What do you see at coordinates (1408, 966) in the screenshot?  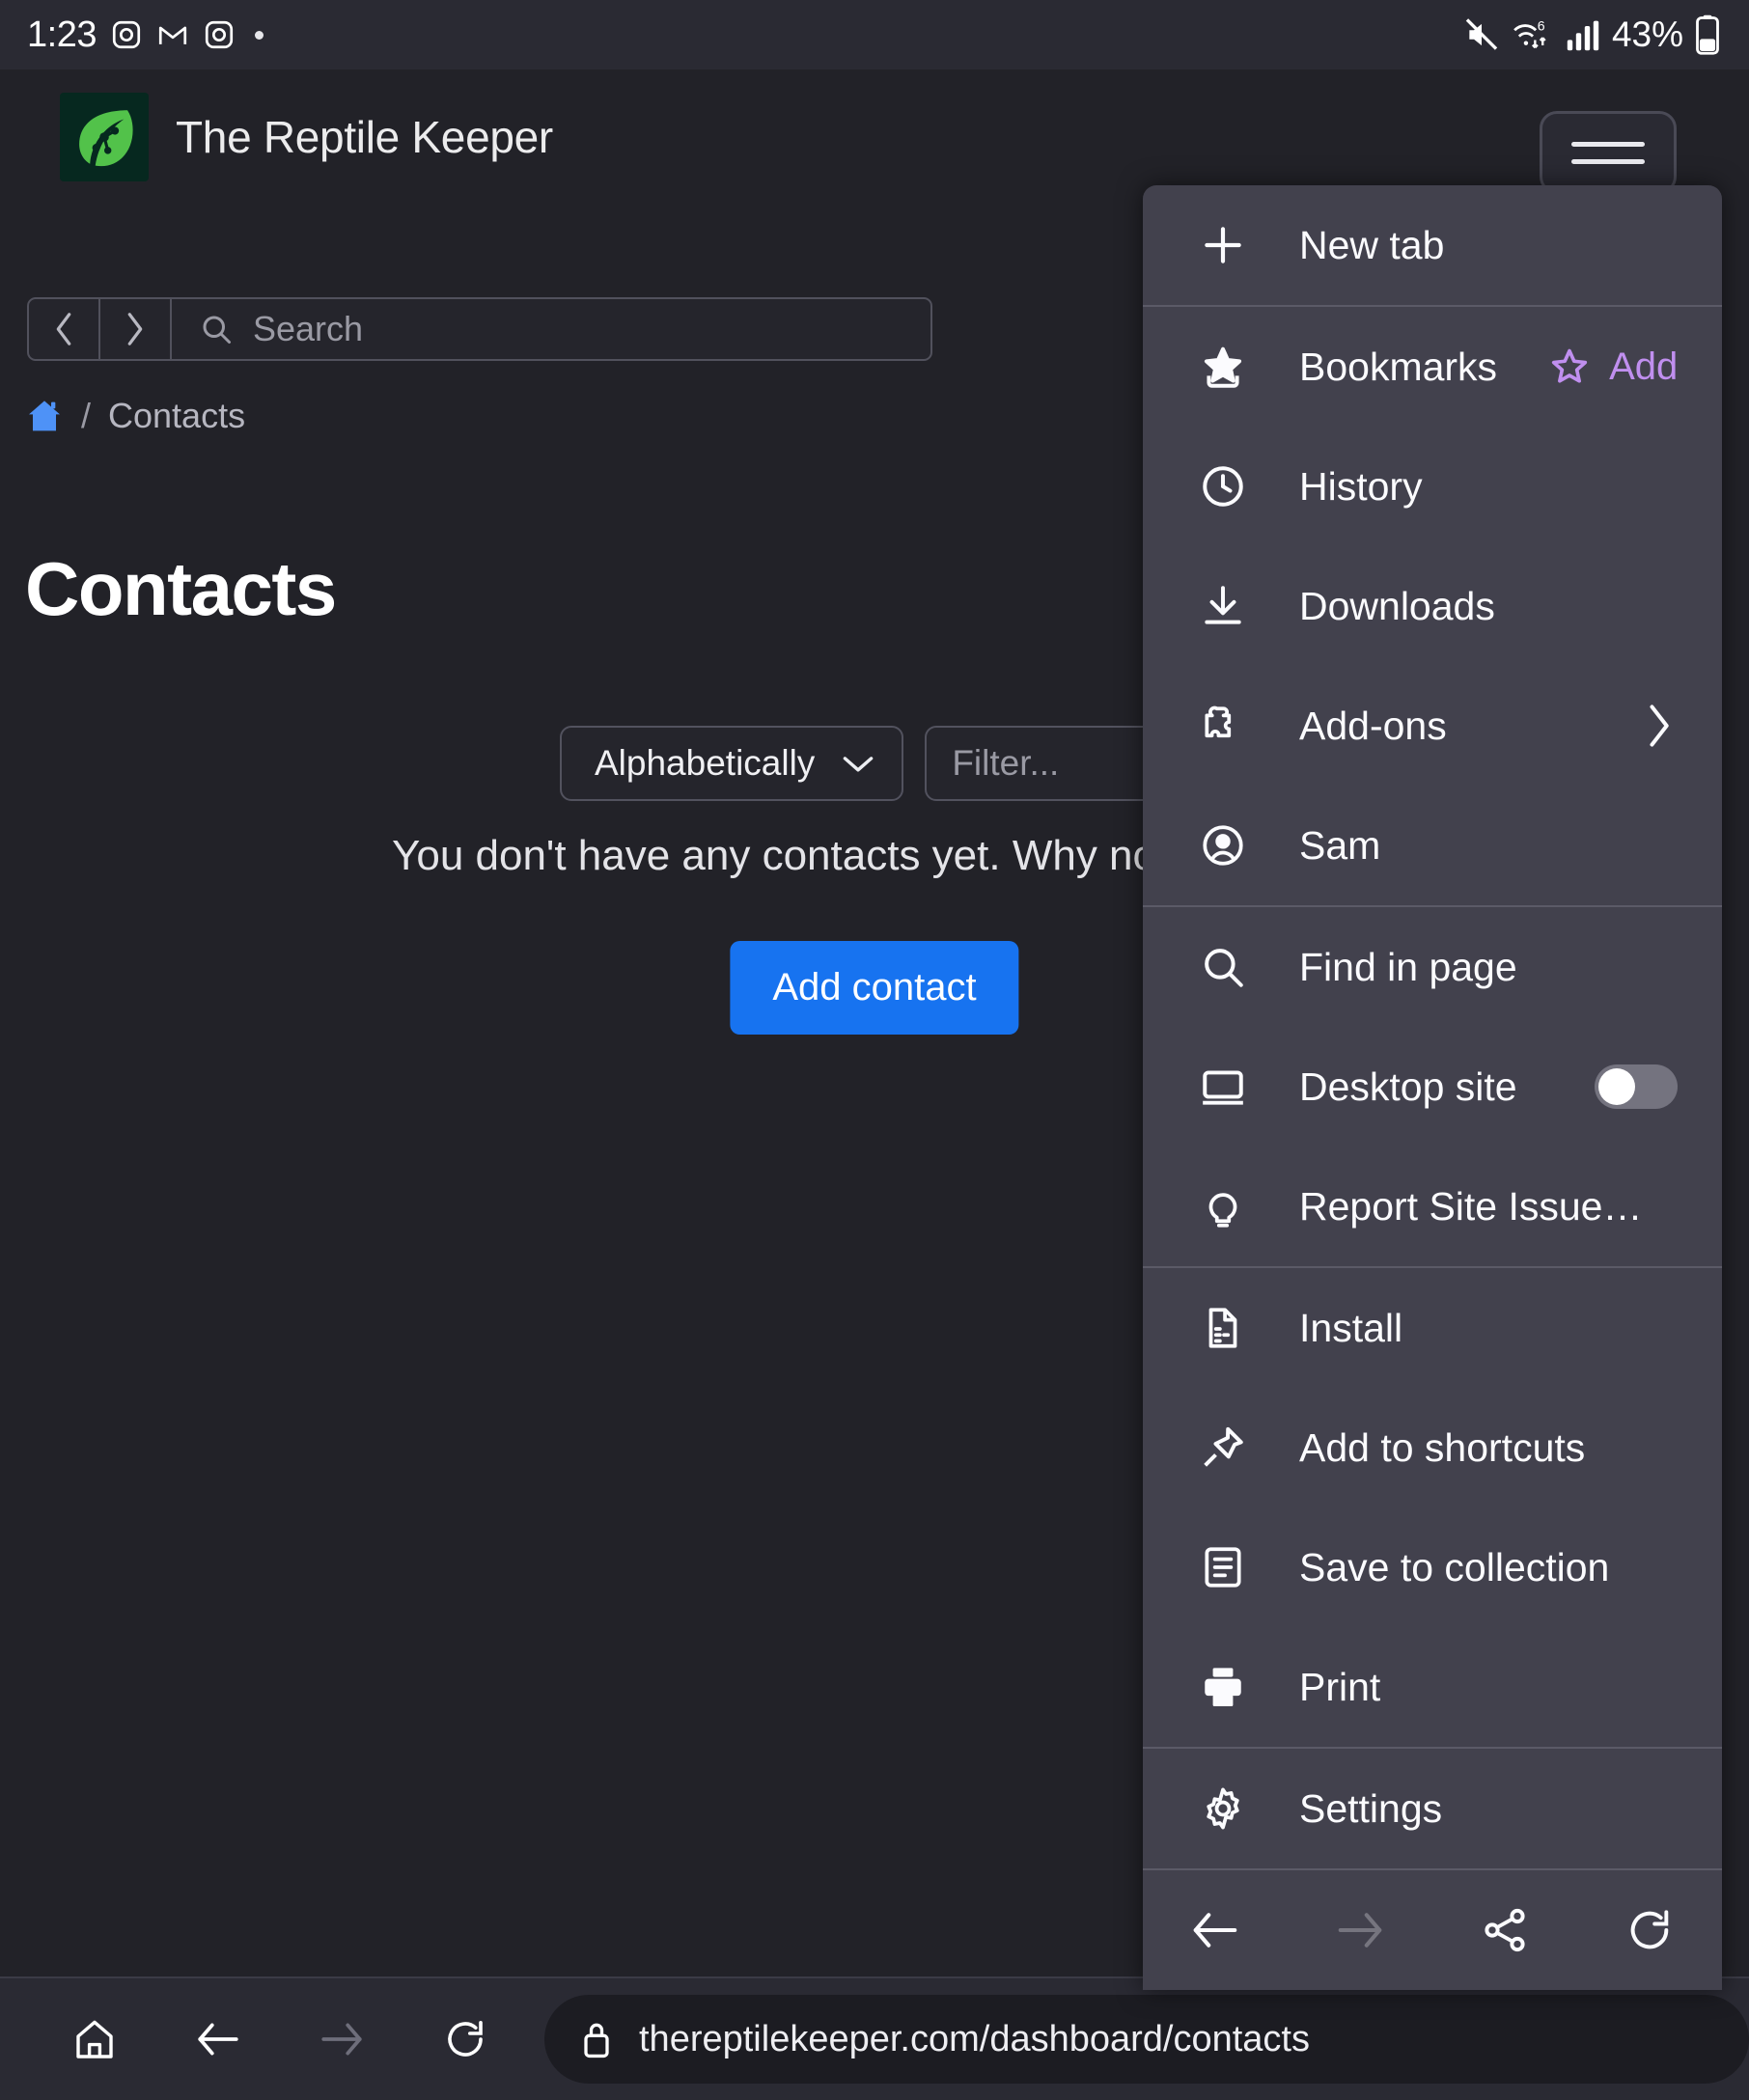 I see `menu-item-label: Find in page` at bounding box center [1408, 966].